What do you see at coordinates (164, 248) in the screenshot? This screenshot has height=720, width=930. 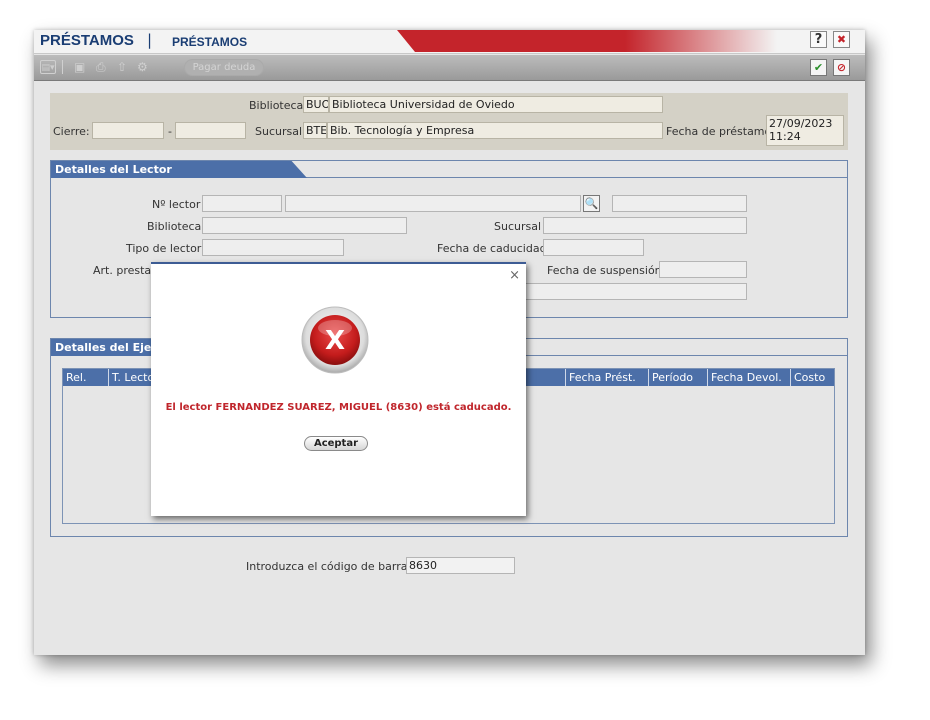 I see `tipo-lector-label: Tipo de lector` at bounding box center [164, 248].